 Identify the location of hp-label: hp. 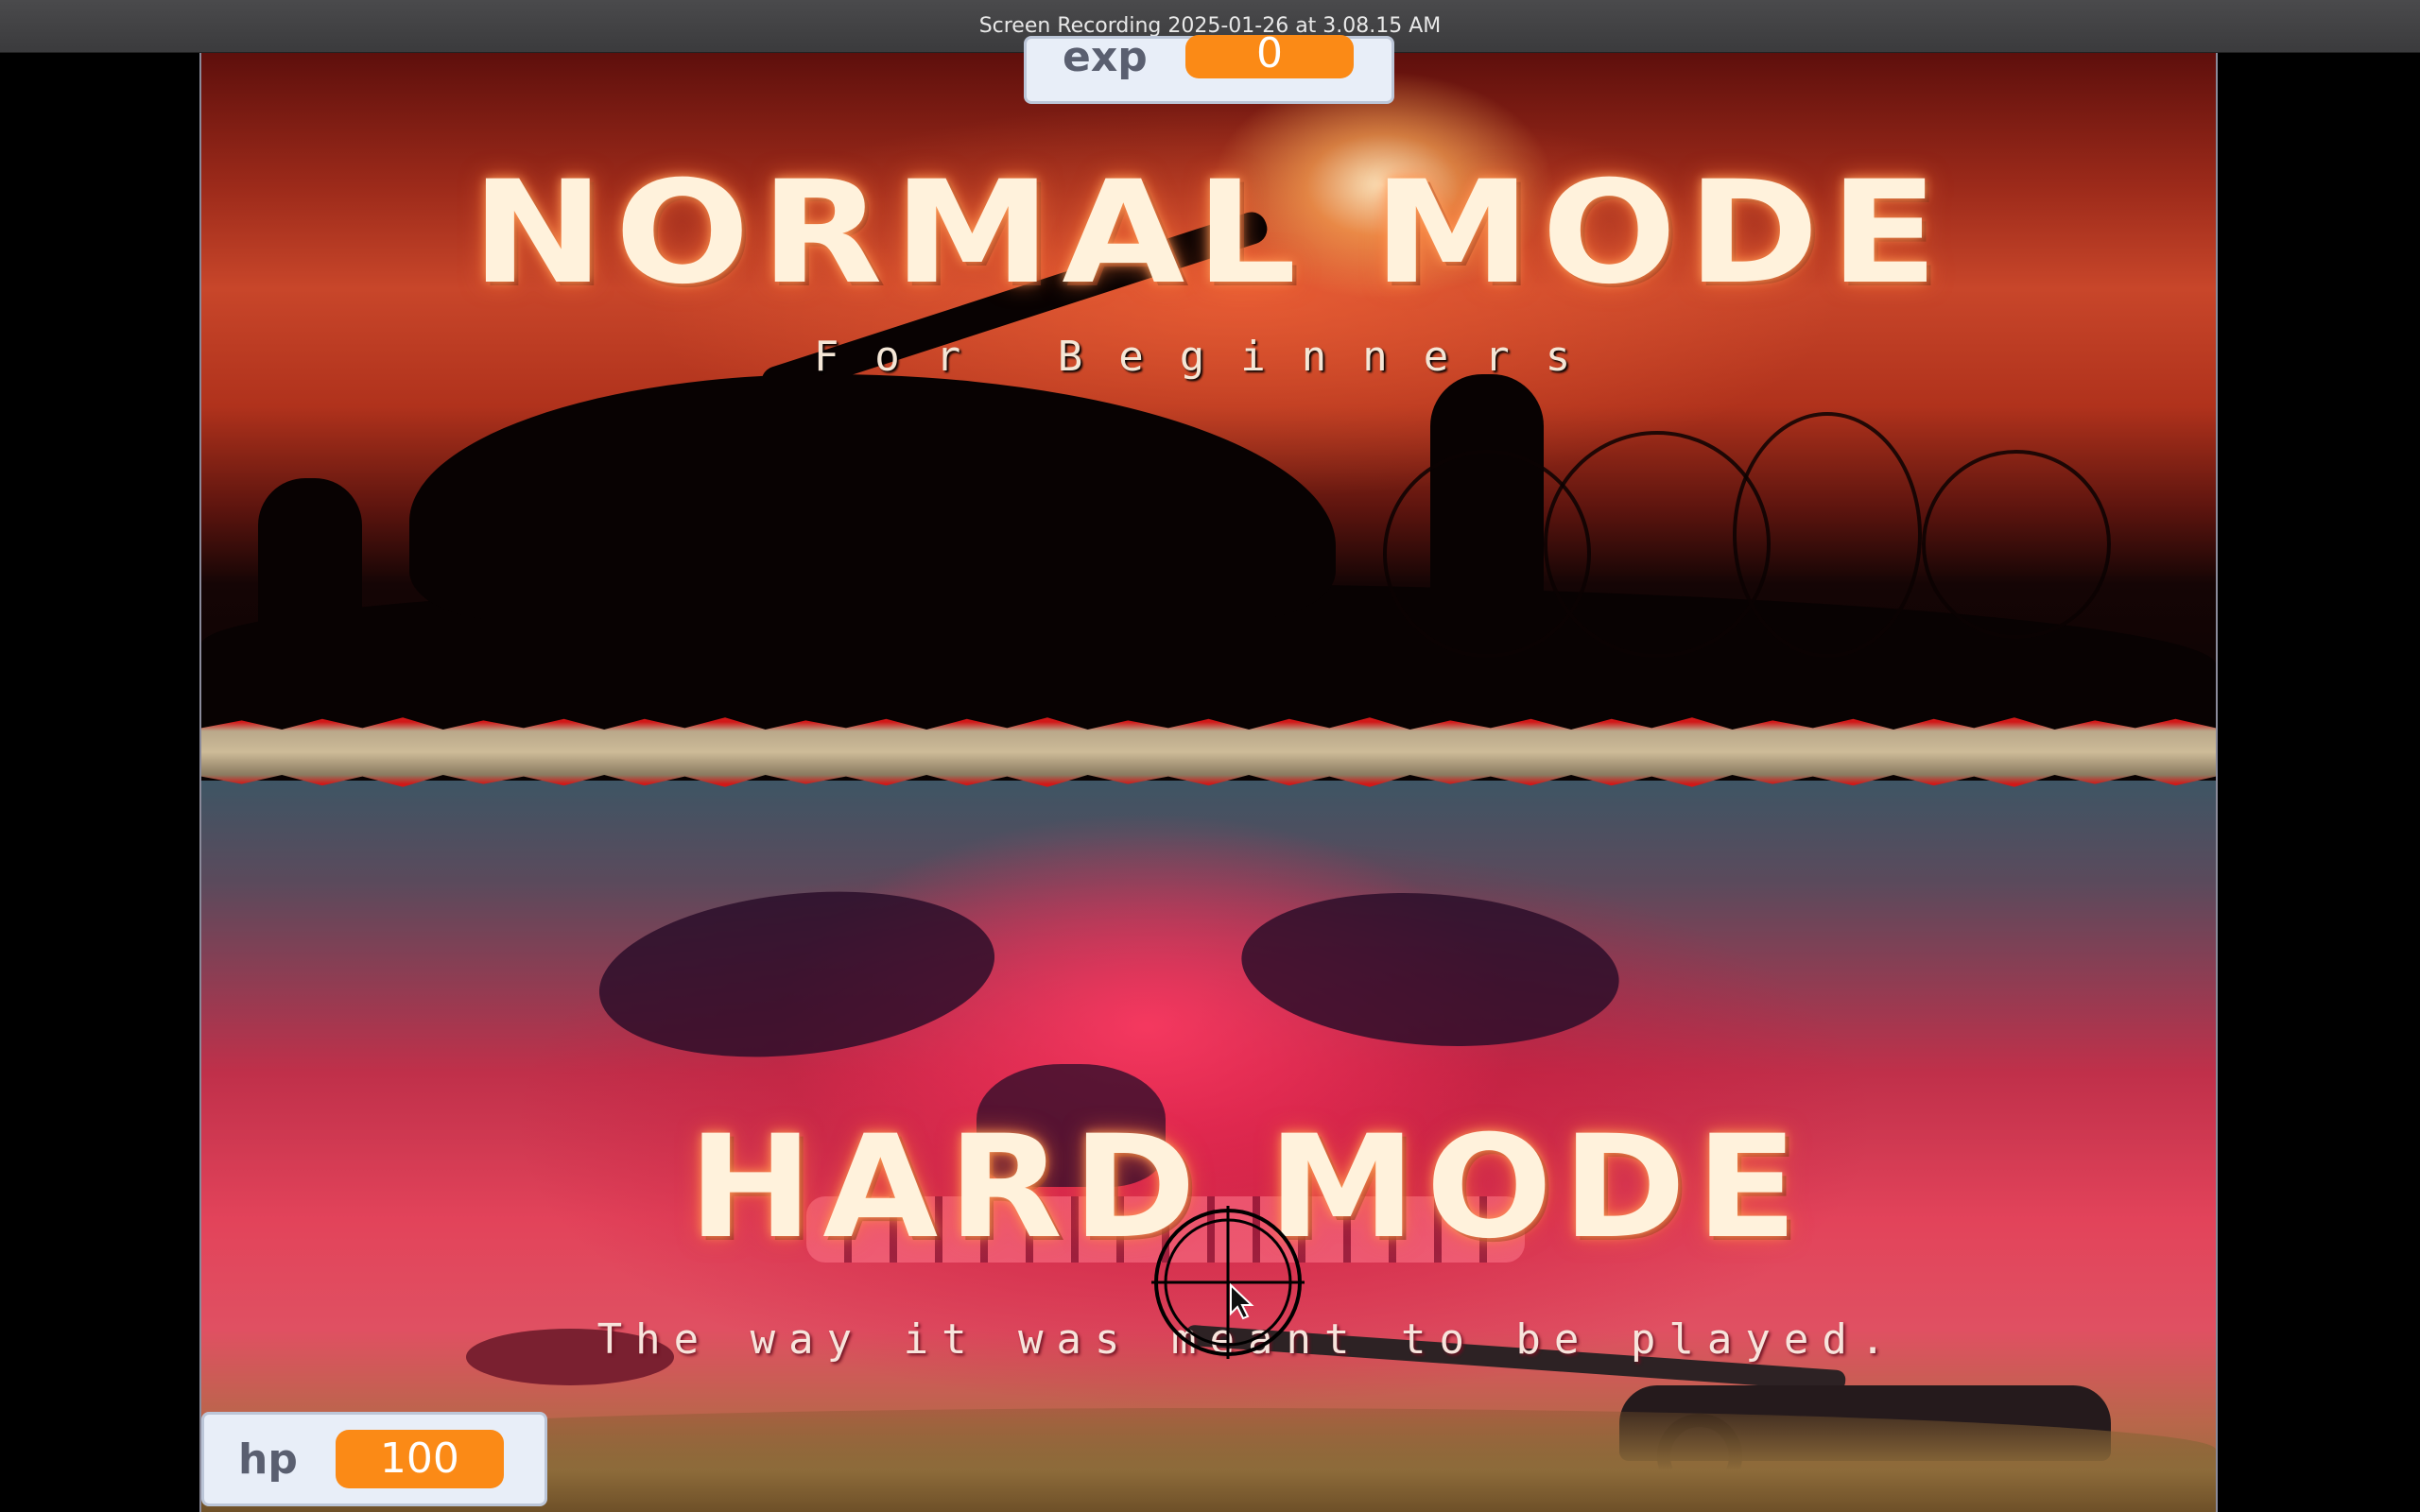
(268, 1459).